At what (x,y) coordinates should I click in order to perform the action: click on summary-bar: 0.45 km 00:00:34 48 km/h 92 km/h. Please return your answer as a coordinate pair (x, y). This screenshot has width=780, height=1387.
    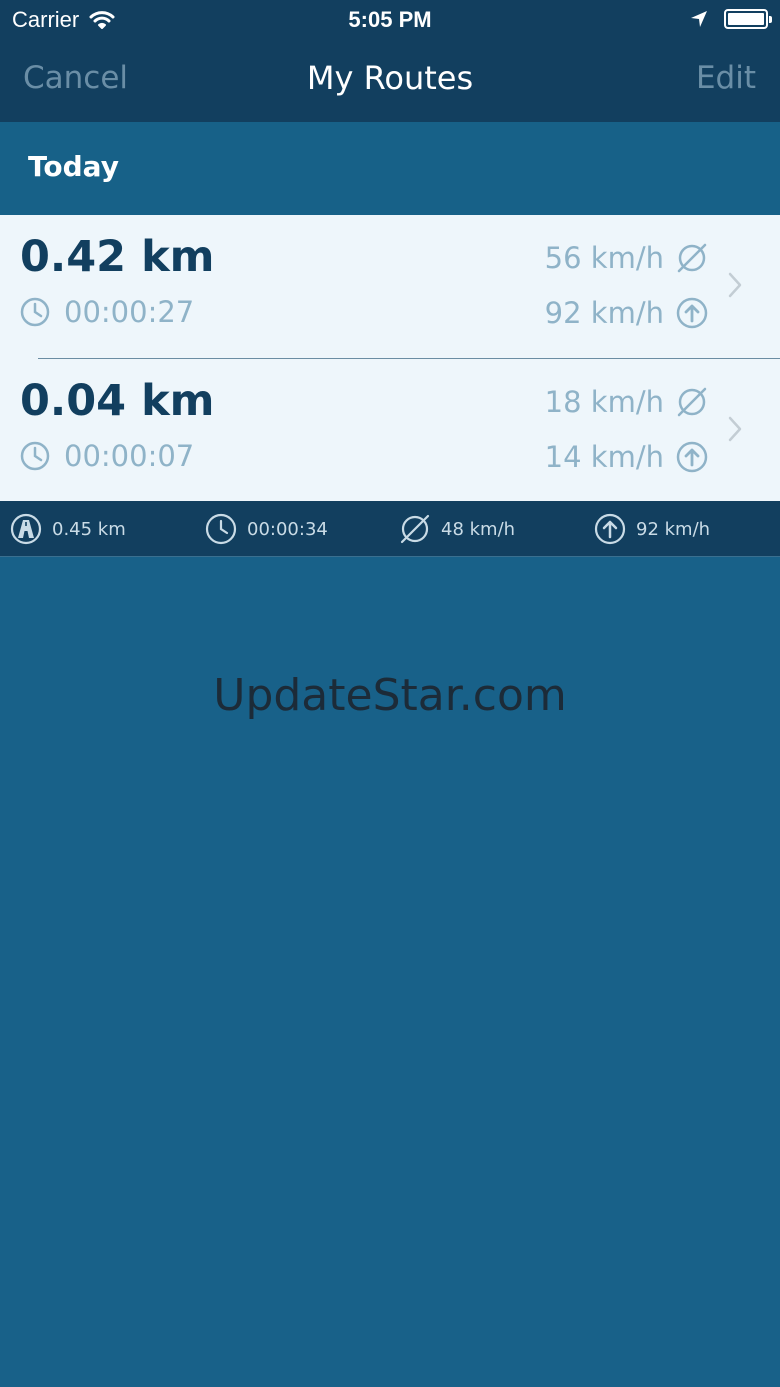
    Looking at the image, I should click on (390, 529).